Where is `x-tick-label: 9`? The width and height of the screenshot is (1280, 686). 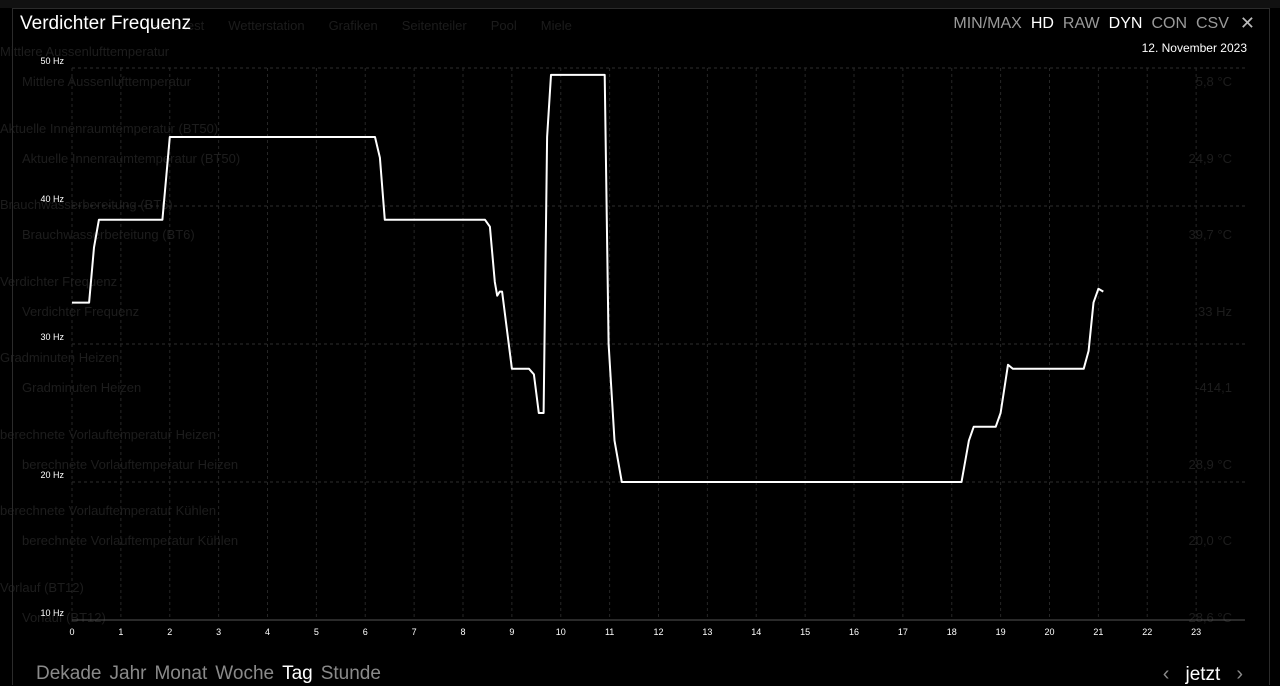
x-tick-label: 9 is located at coordinates (511, 632).